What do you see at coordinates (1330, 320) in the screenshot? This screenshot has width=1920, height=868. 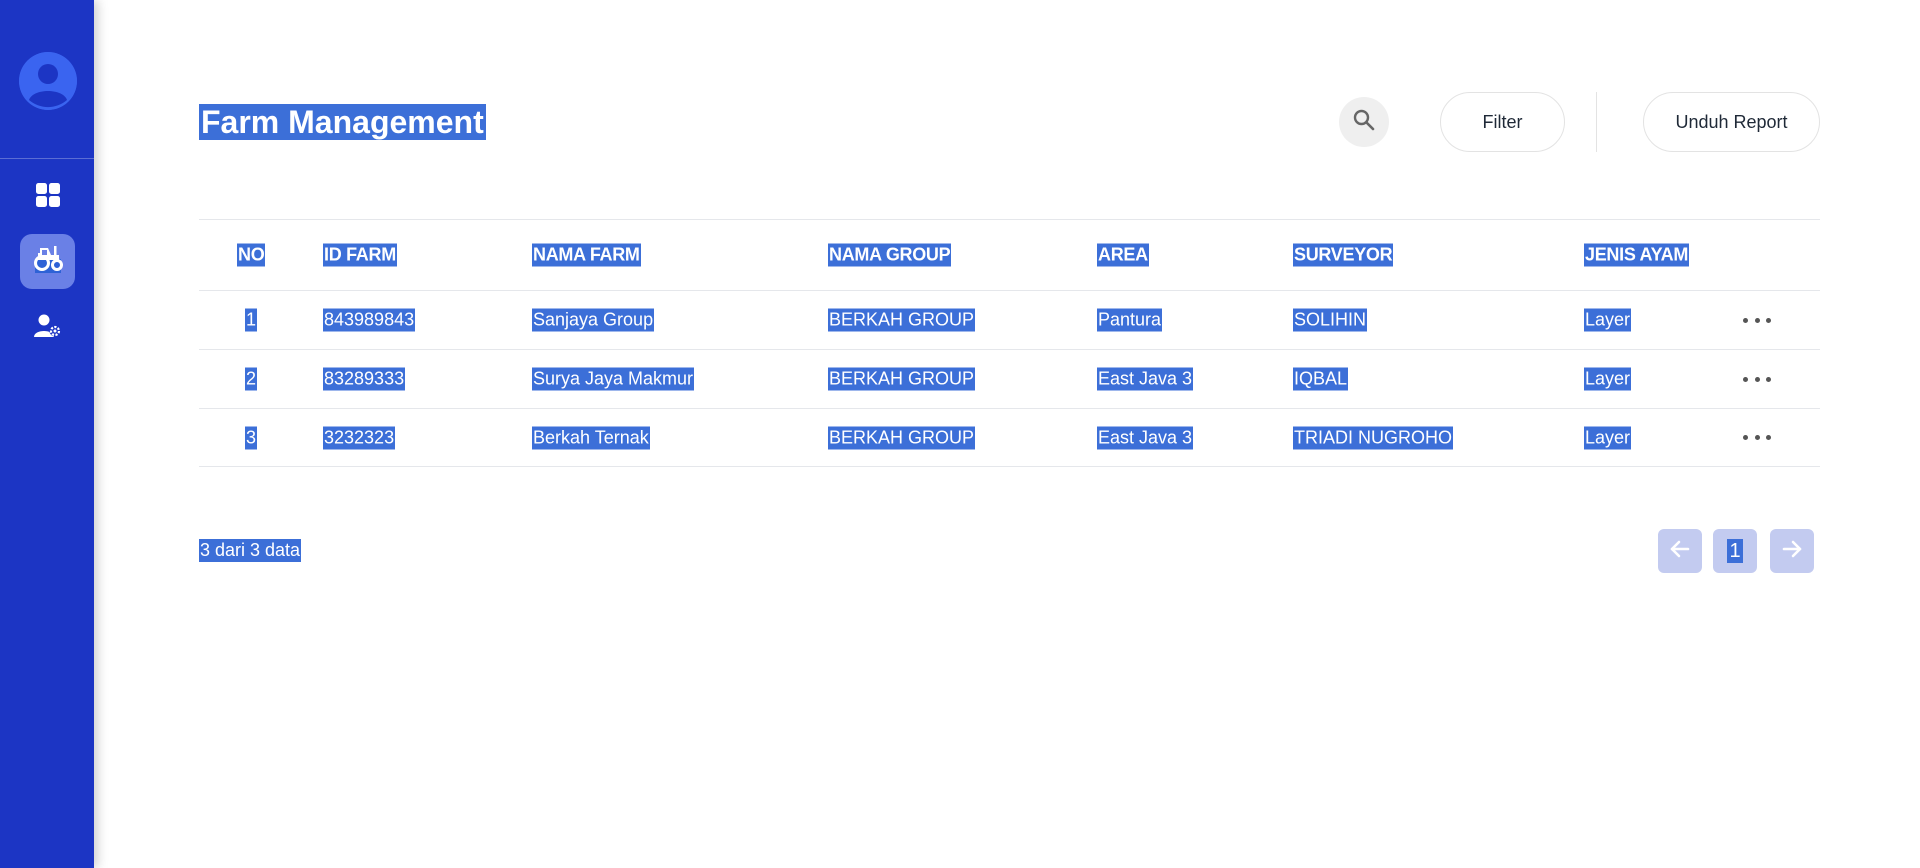 I see `cell-surveyor: SOLIHIN` at bounding box center [1330, 320].